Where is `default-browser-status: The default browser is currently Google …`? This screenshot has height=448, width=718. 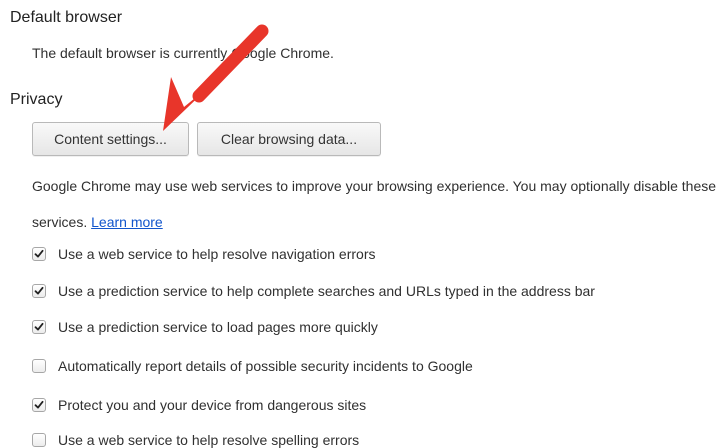 default-browser-status: The default browser is currently Google … is located at coordinates (183, 53).